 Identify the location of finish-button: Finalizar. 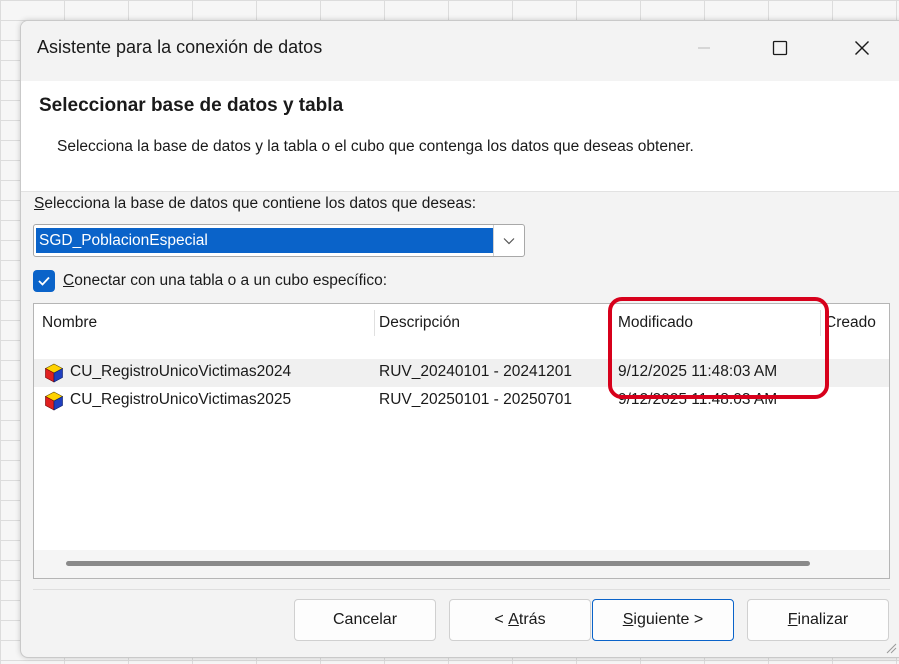
(818, 620).